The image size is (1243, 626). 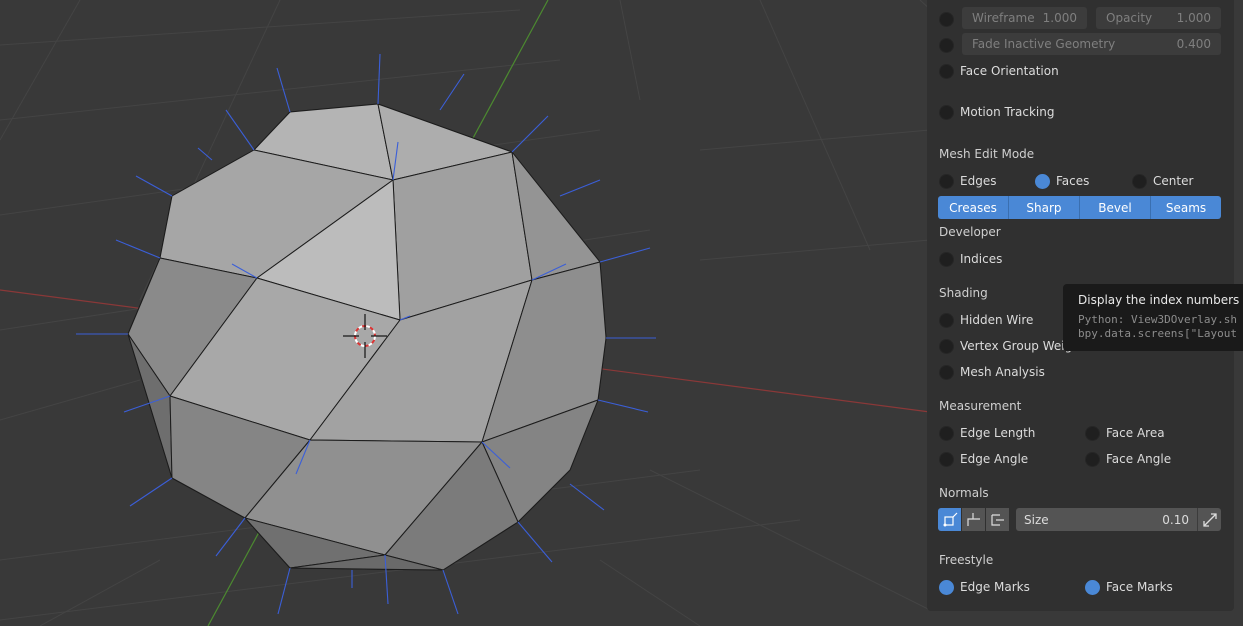 I want to click on freestyle-heading: Freestyle, so click(x=966, y=560).